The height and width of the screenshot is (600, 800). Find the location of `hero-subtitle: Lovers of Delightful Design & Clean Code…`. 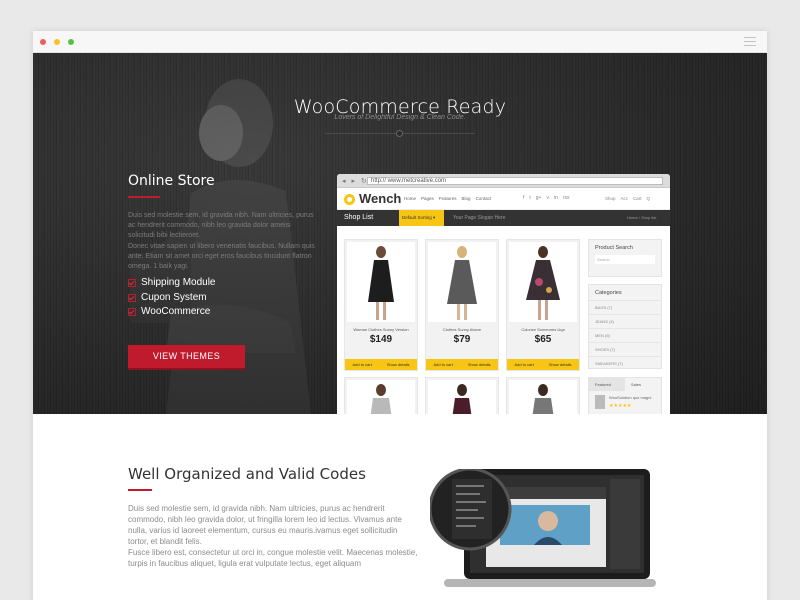

hero-subtitle: Lovers of Delightful Design & Clean Code… is located at coordinates (400, 117).